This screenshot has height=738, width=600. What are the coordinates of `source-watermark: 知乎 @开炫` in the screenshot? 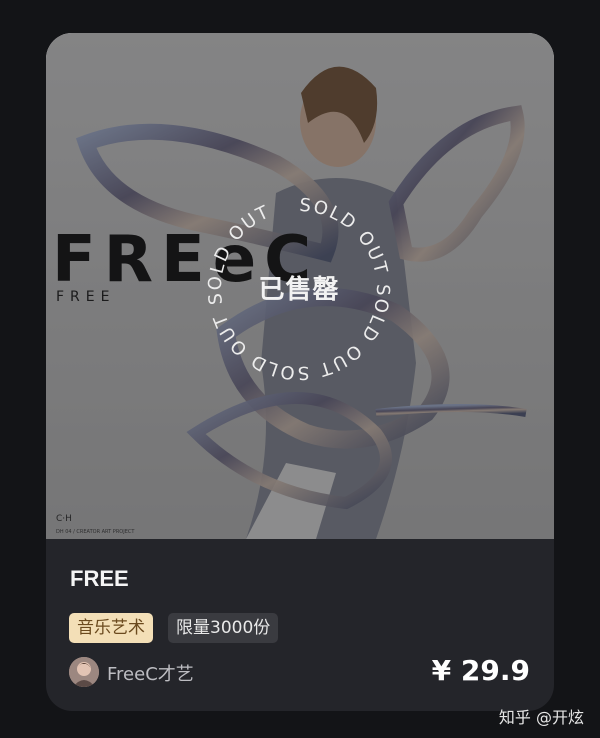 It's located at (541, 717).